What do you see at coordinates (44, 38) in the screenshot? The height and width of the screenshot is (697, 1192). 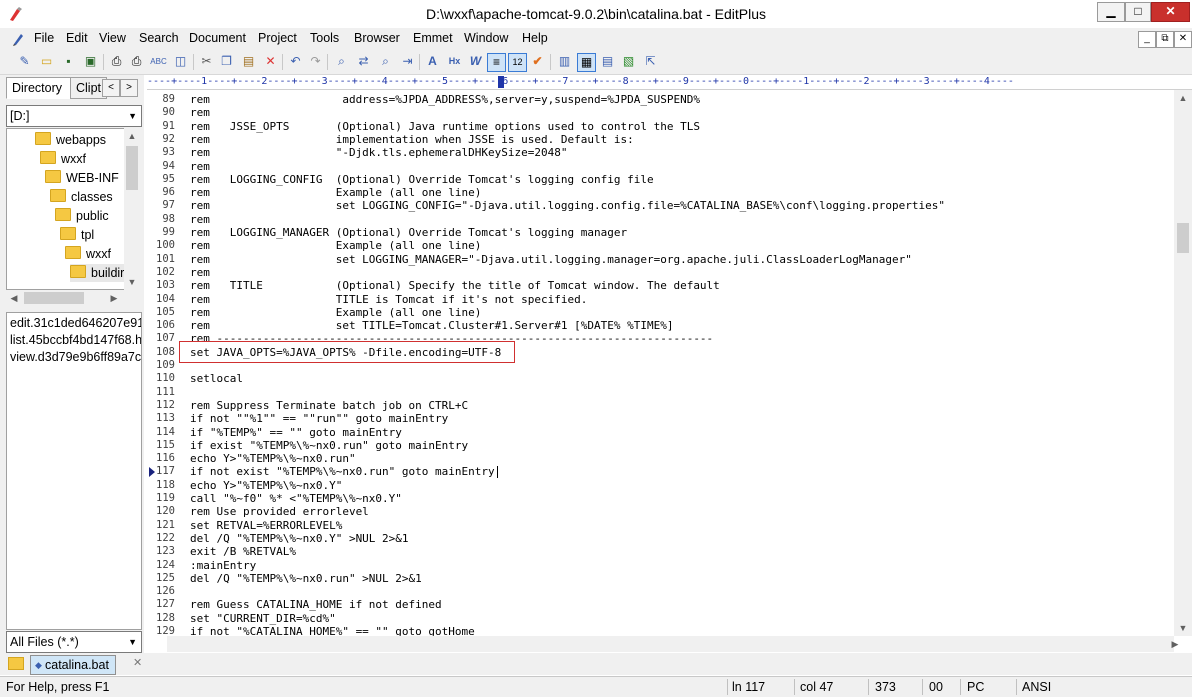 I see `menu-file: File` at bounding box center [44, 38].